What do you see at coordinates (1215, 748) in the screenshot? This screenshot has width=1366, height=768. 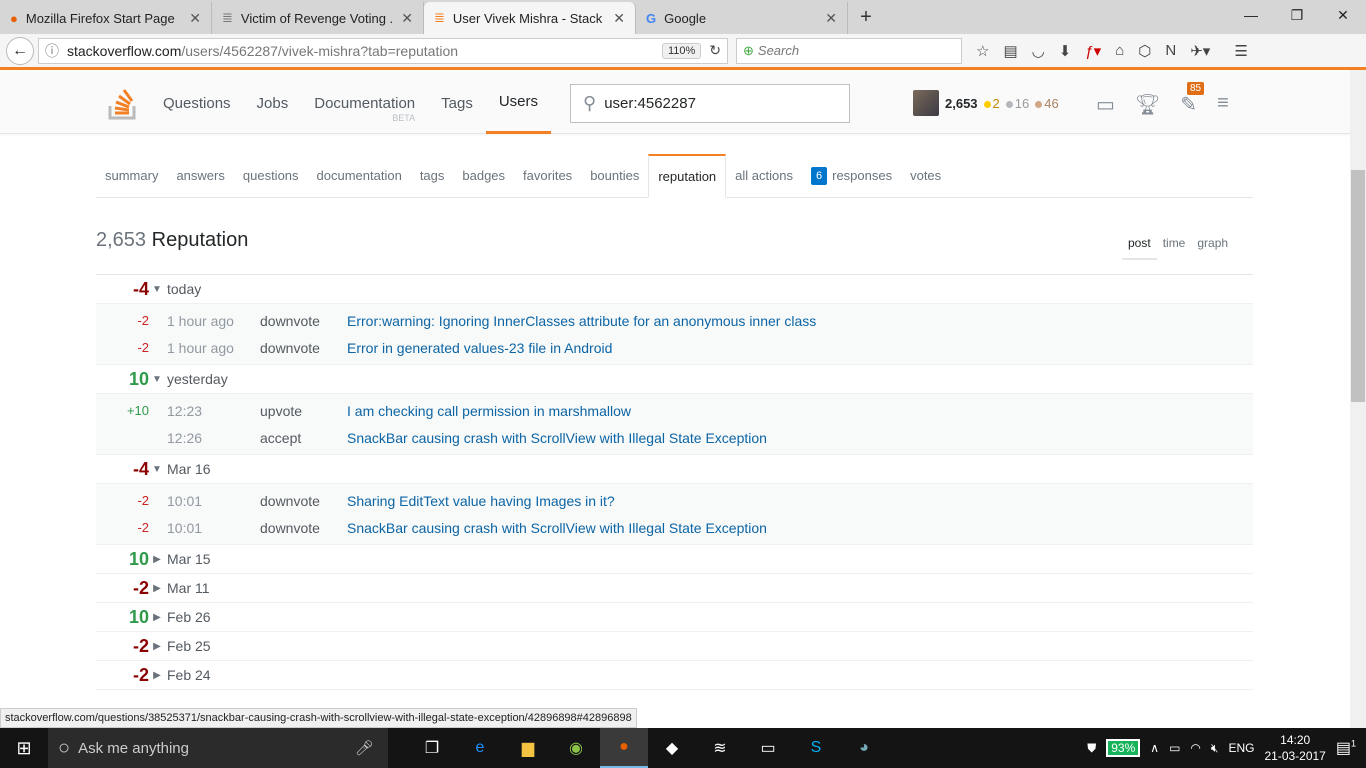 I see `volume-muted-icon: 🔇︎` at bounding box center [1215, 748].